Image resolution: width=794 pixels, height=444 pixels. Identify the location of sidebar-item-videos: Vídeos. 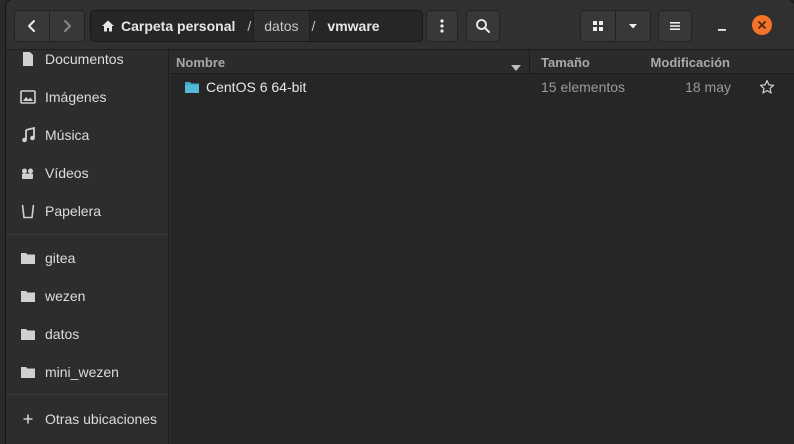
(87, 173).